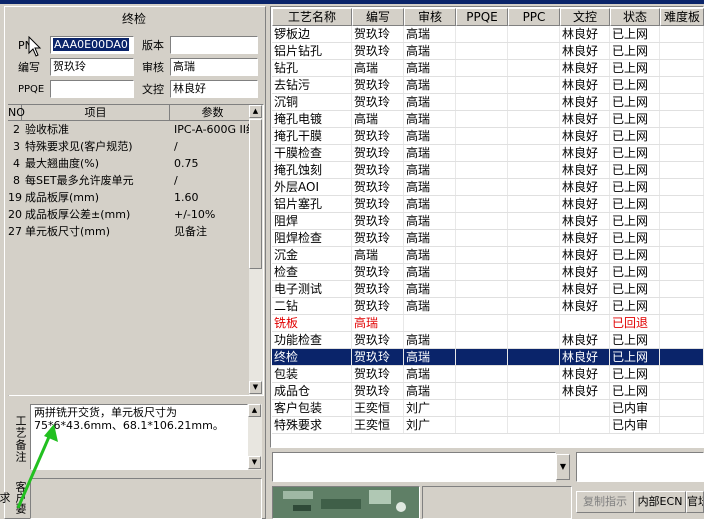  What do you see at coordinates (488, 306) in the screenshot?
I see `process-row: 二钻 贺玖玲 高瑞 林良好 已上网` at bounding box center [488, 306].